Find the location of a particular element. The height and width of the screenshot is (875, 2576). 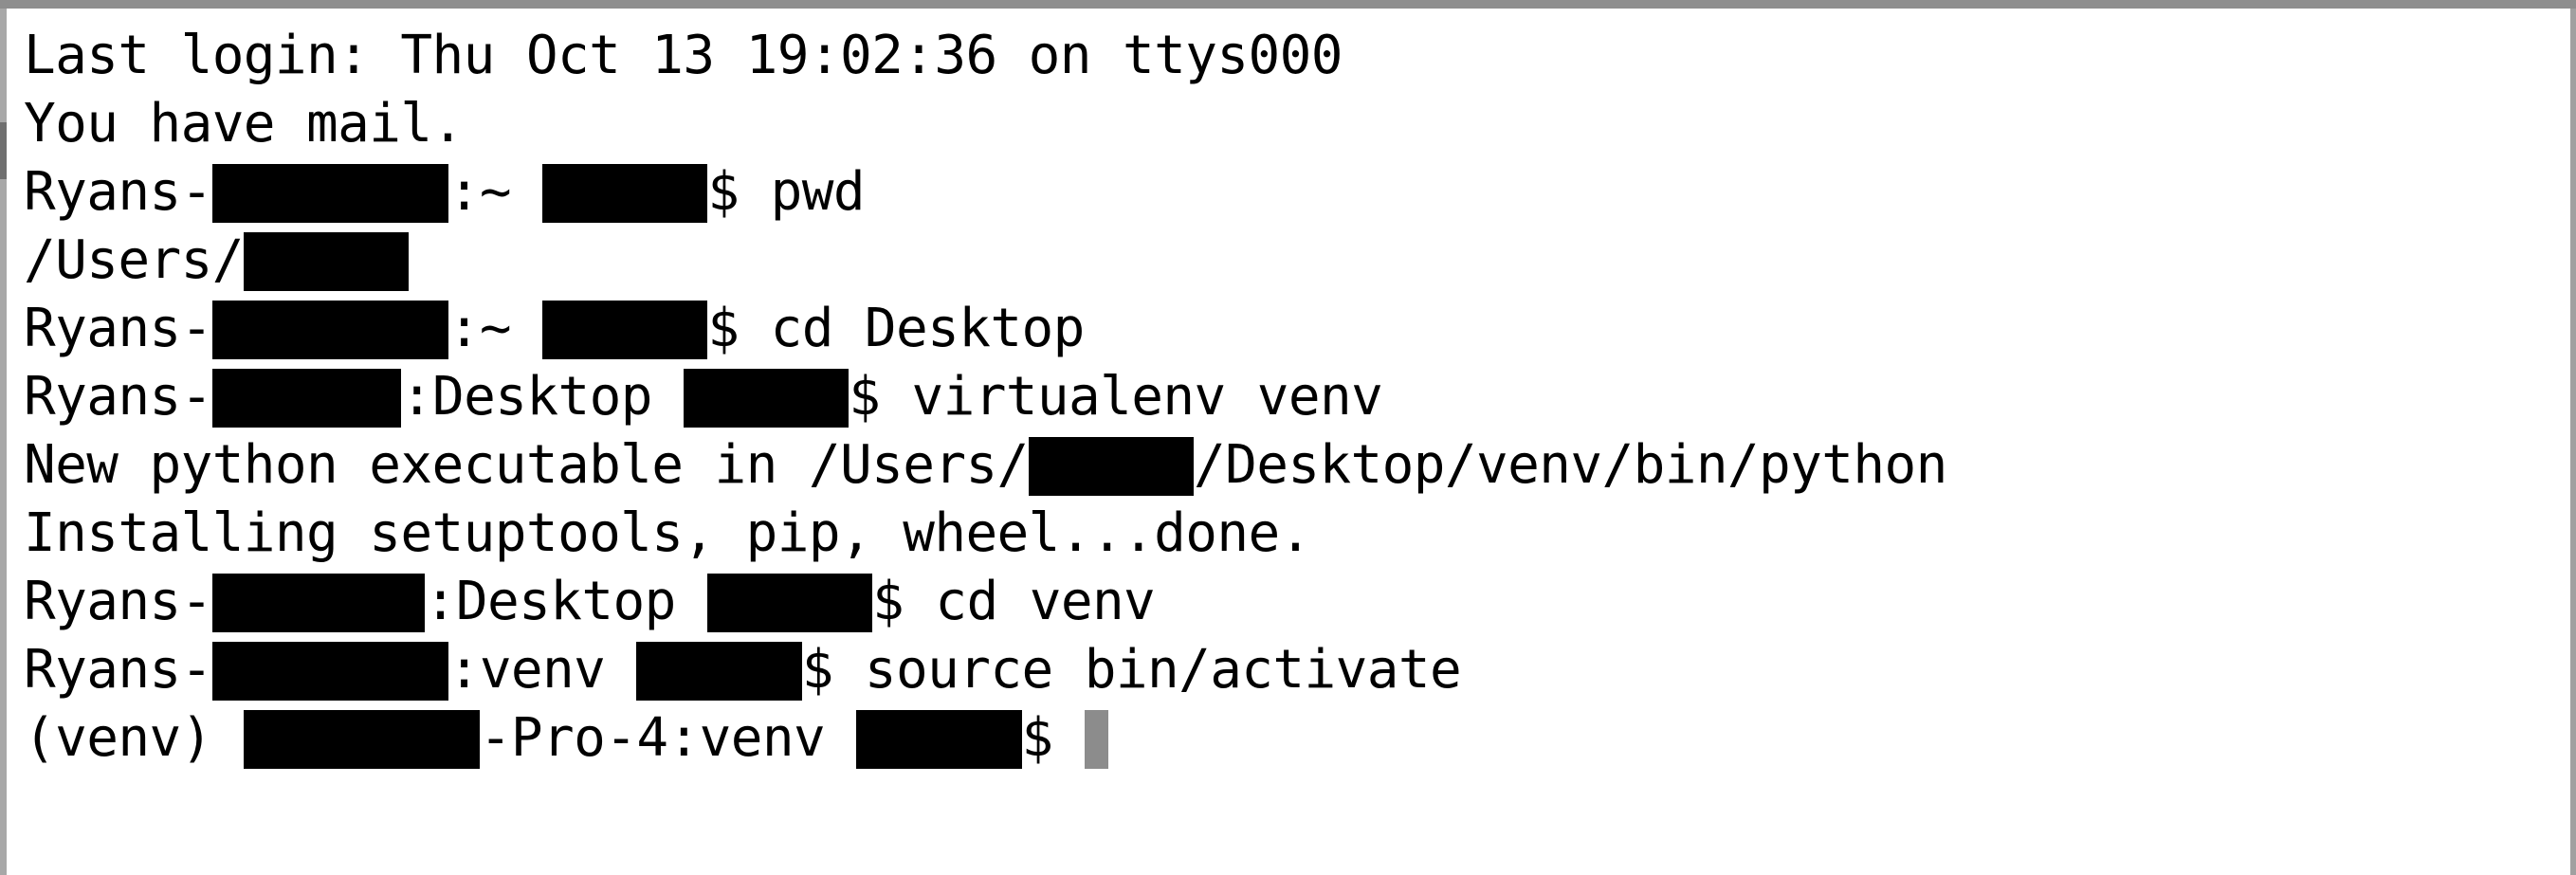

terminal-line: Ryans- :Desktop $ cd venv is located at coordinates (1297, 602).